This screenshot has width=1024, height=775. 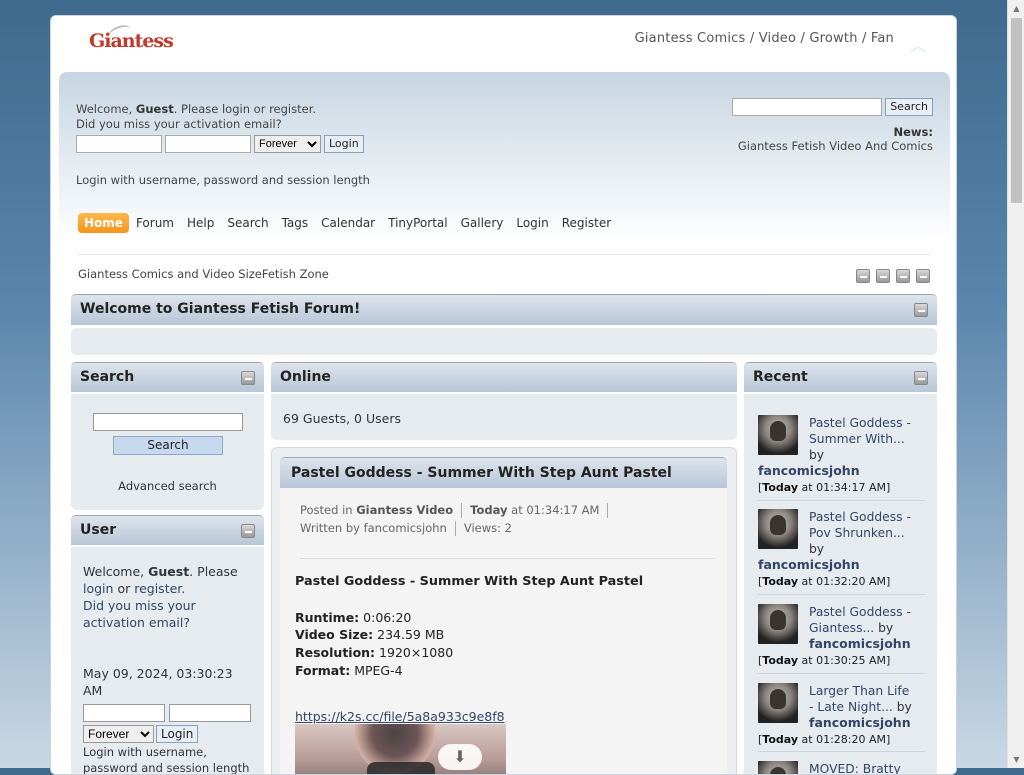 What do you see at coordinates (305, 377) in the screenshot?
I see `online-block-title: Online` at bounding box center [305, 377].